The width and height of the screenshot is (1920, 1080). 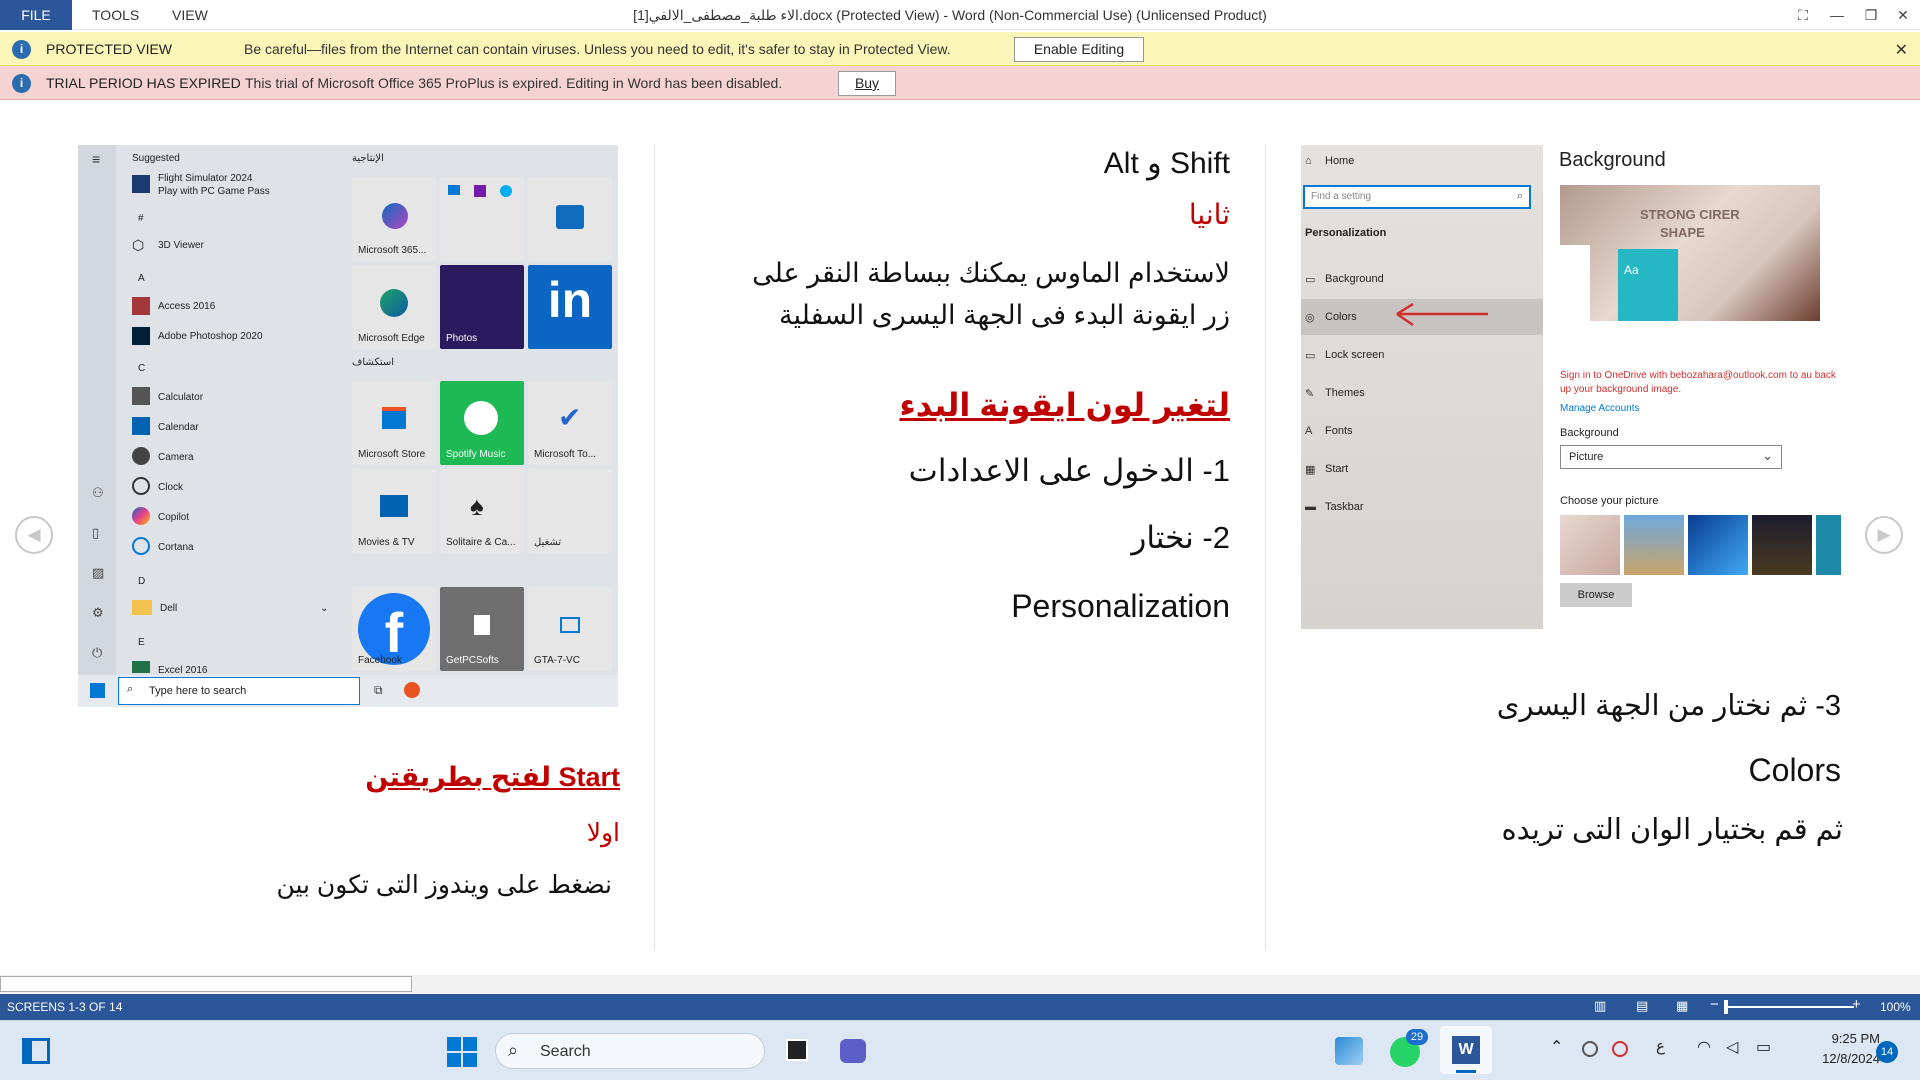 I want to click on browse-button: Browse, so click(x=1596, y=595).